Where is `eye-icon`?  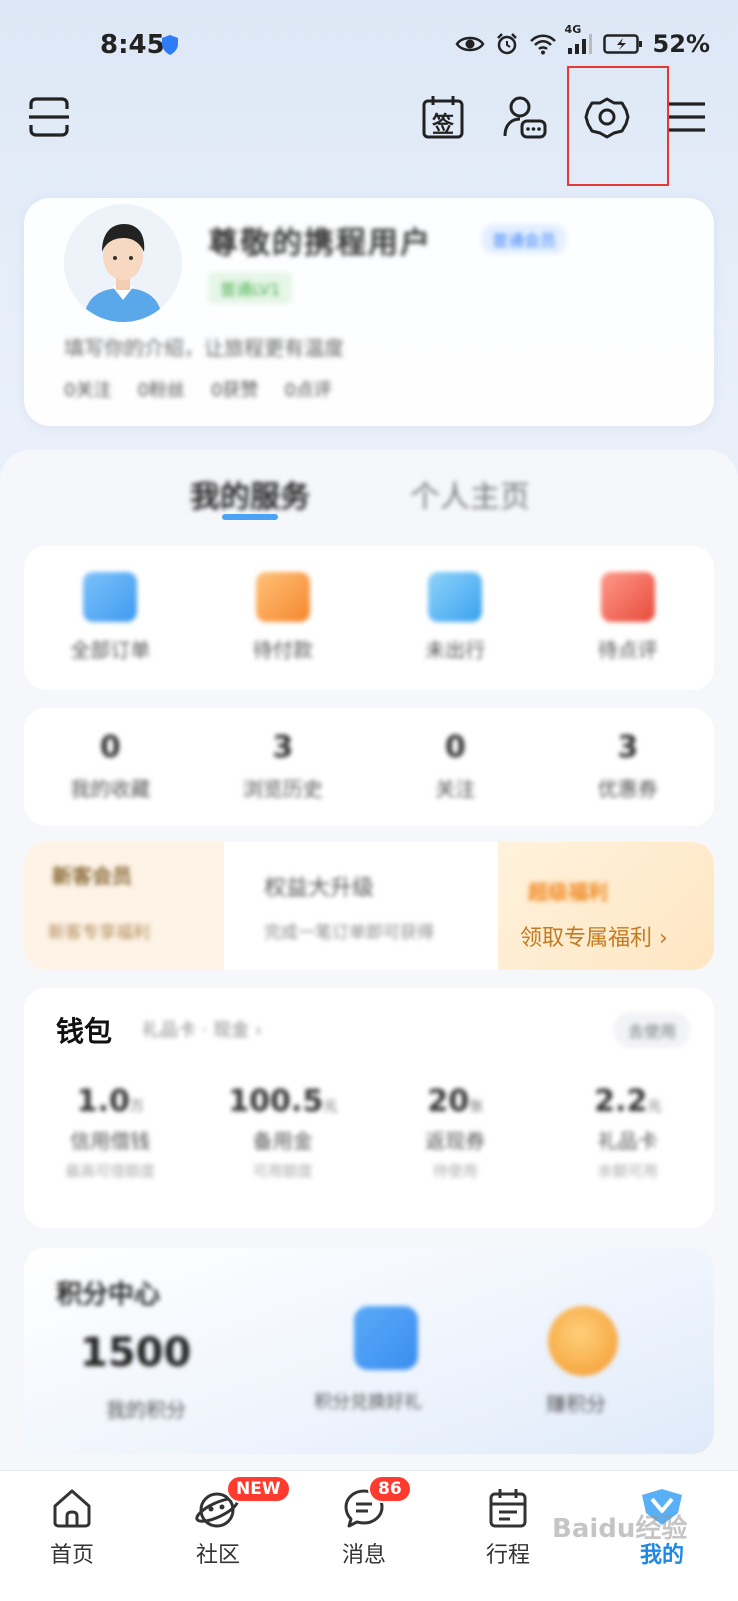
eye-icon is located at coordinates (470, 44).